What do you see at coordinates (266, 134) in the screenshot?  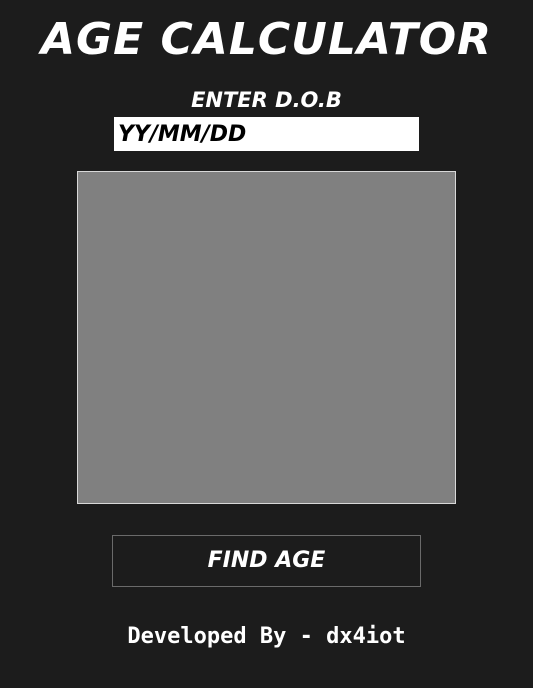 I see `dob-input` at bounding box center [266, 134].